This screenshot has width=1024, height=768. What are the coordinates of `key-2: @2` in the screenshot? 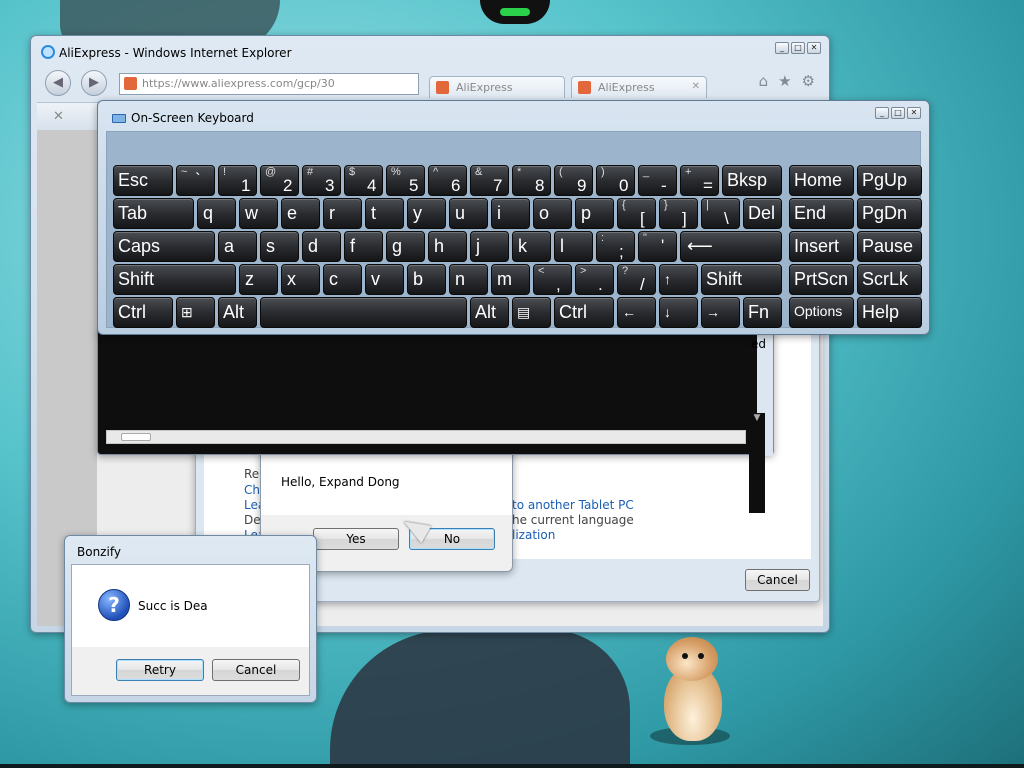 It's located at (279, 180).